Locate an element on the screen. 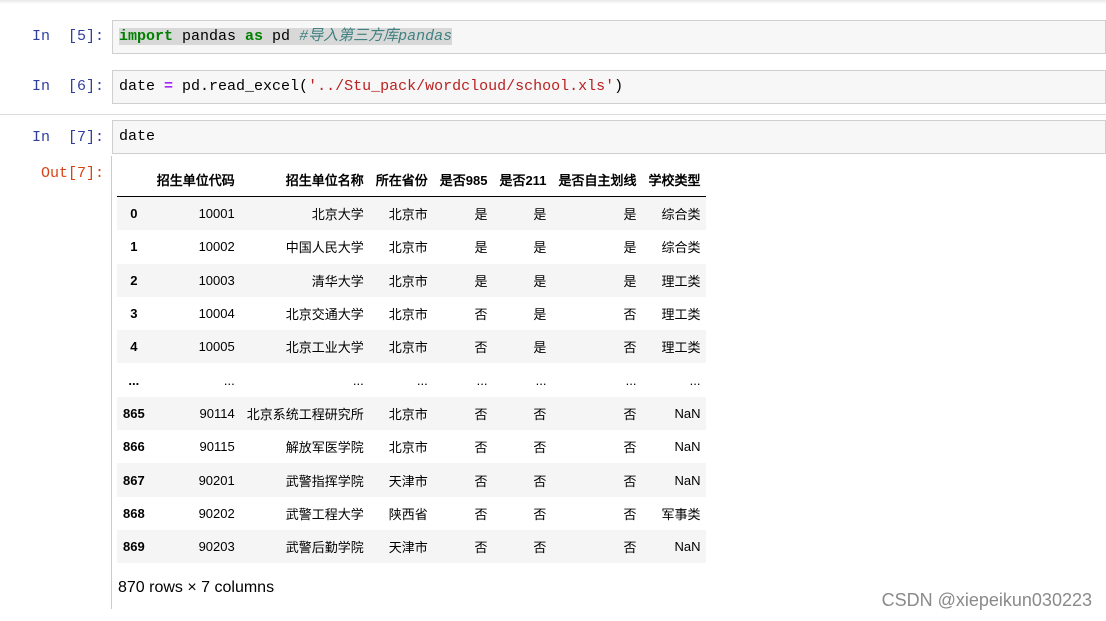 This screenshot has height=621, width=1106. index-header is located at coordinates (134, 180).